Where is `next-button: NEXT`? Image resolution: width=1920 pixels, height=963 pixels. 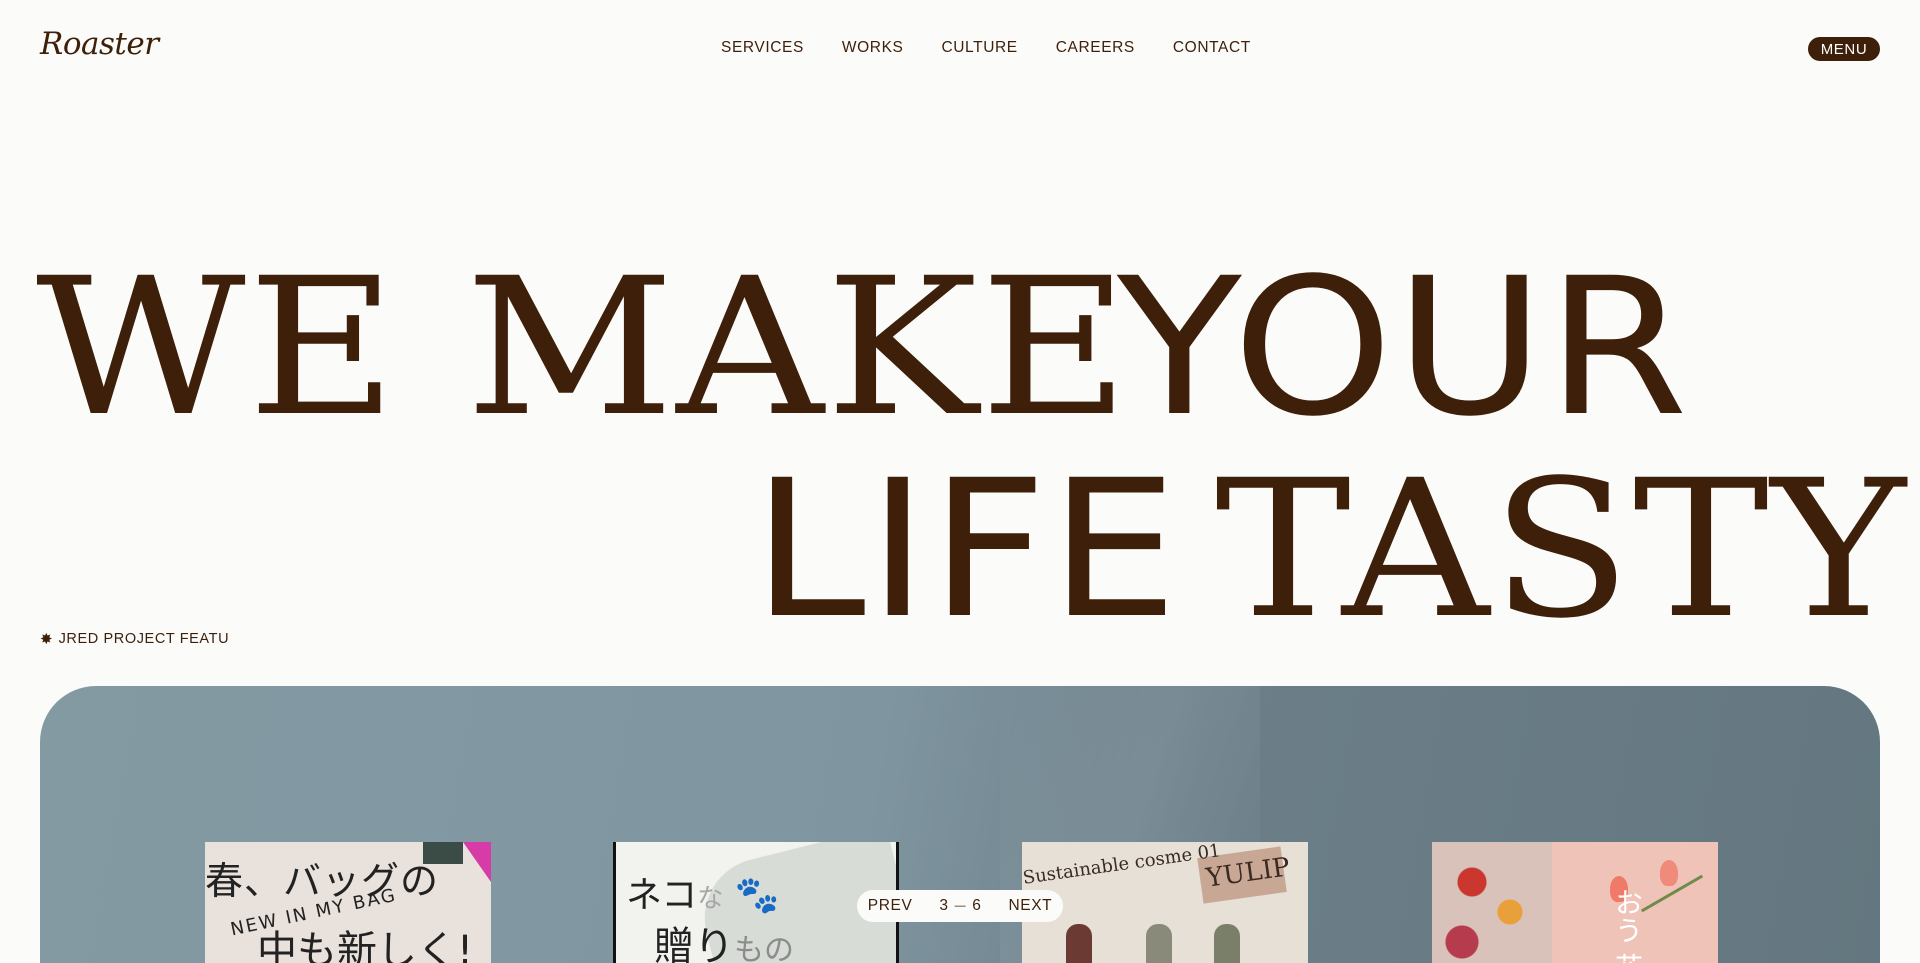 next-button: NEXT is located at coordinates (1030, 906).